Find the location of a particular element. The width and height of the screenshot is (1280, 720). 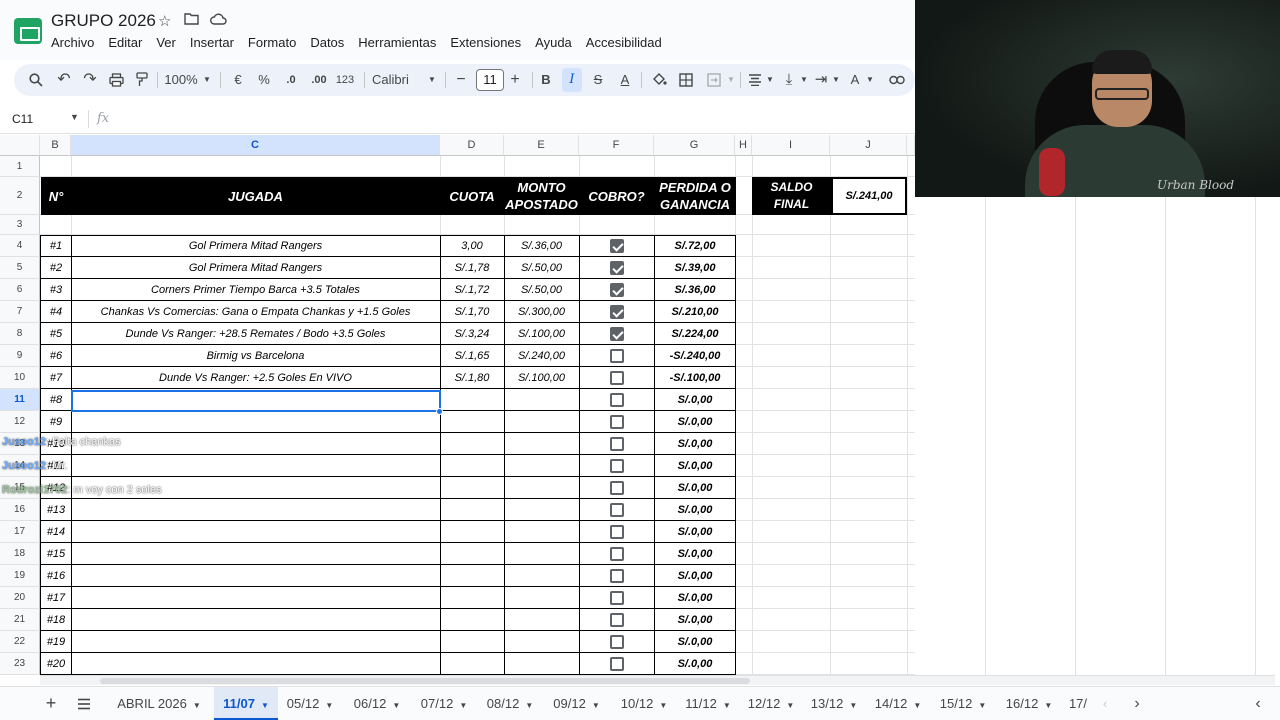

cell-num: #14 is located at coordinates (56, 532).